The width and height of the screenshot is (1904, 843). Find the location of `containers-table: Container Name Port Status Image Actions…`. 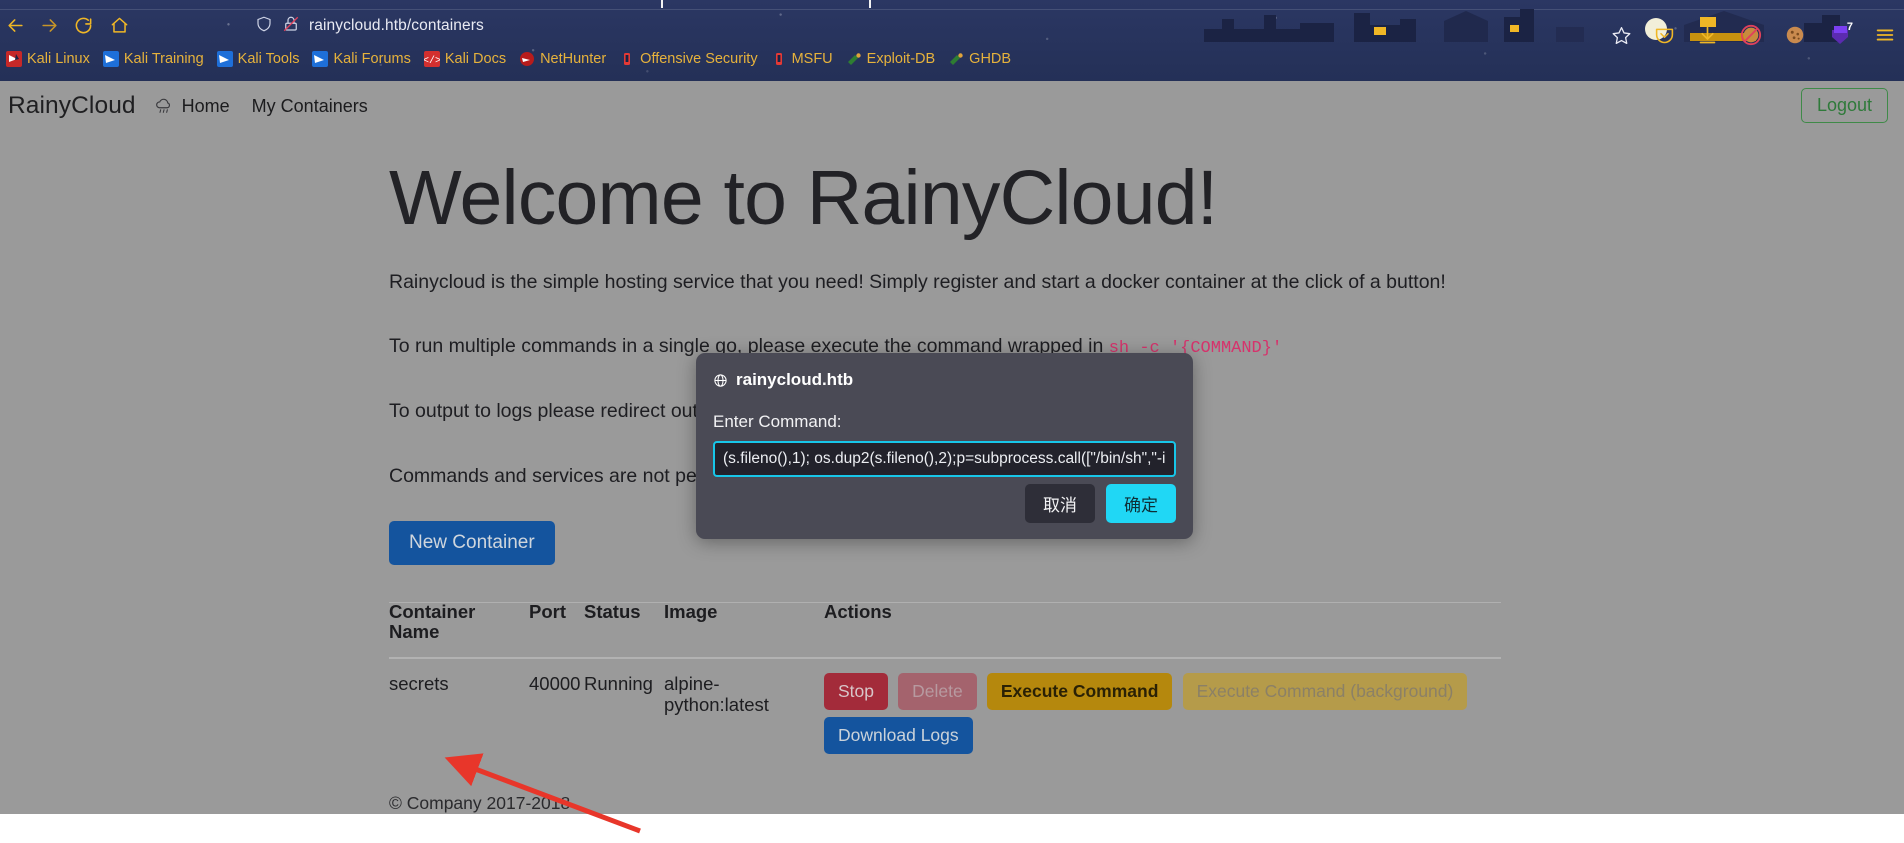

containers-table: Container Name Port Status Image Actions… is located at coordinates (945, 686).